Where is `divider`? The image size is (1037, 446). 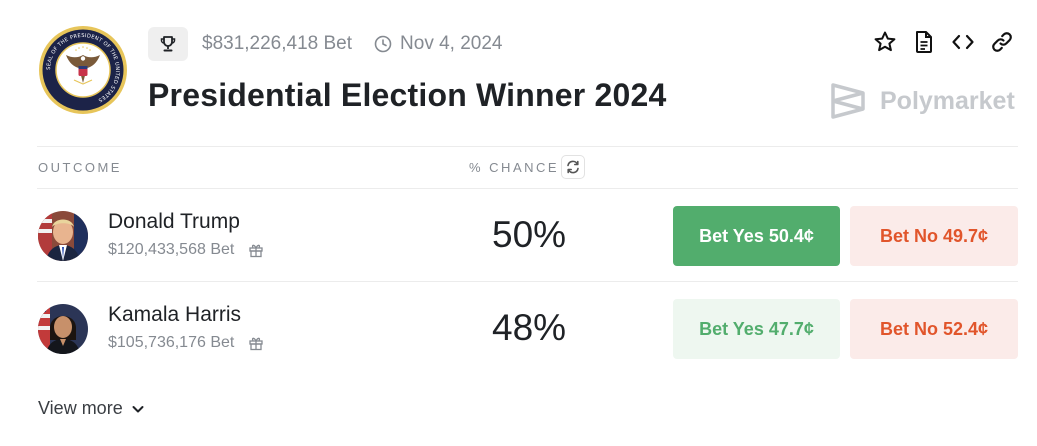 divider is located at coordinates (527, 146).